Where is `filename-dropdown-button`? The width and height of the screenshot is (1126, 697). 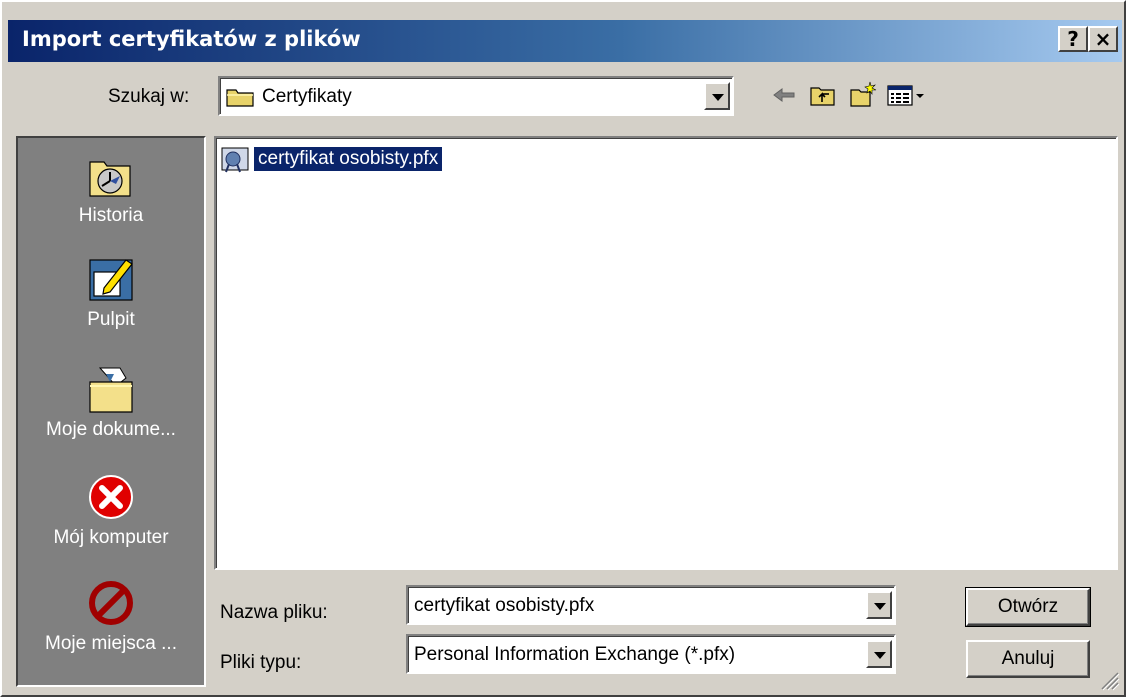
filename-dropdown-button is located at coordinates (879, 605).